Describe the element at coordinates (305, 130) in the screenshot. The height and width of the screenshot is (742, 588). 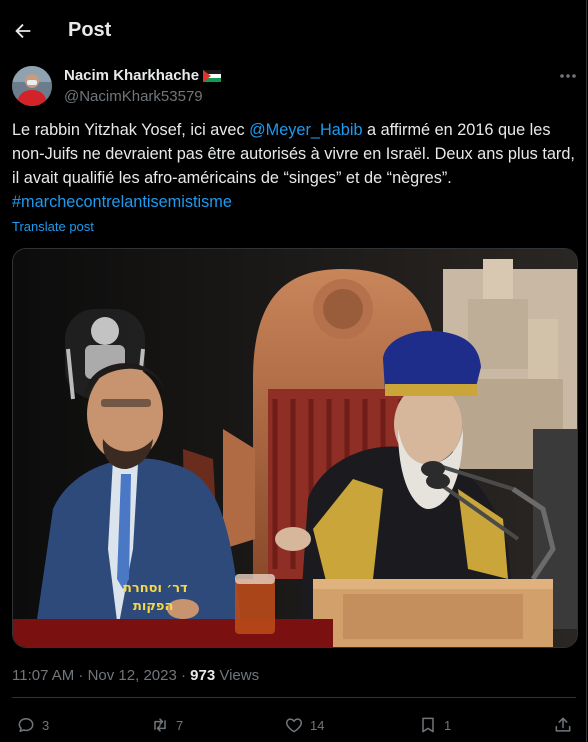
I see `mention-link: @Meyer_Habib` at that location.